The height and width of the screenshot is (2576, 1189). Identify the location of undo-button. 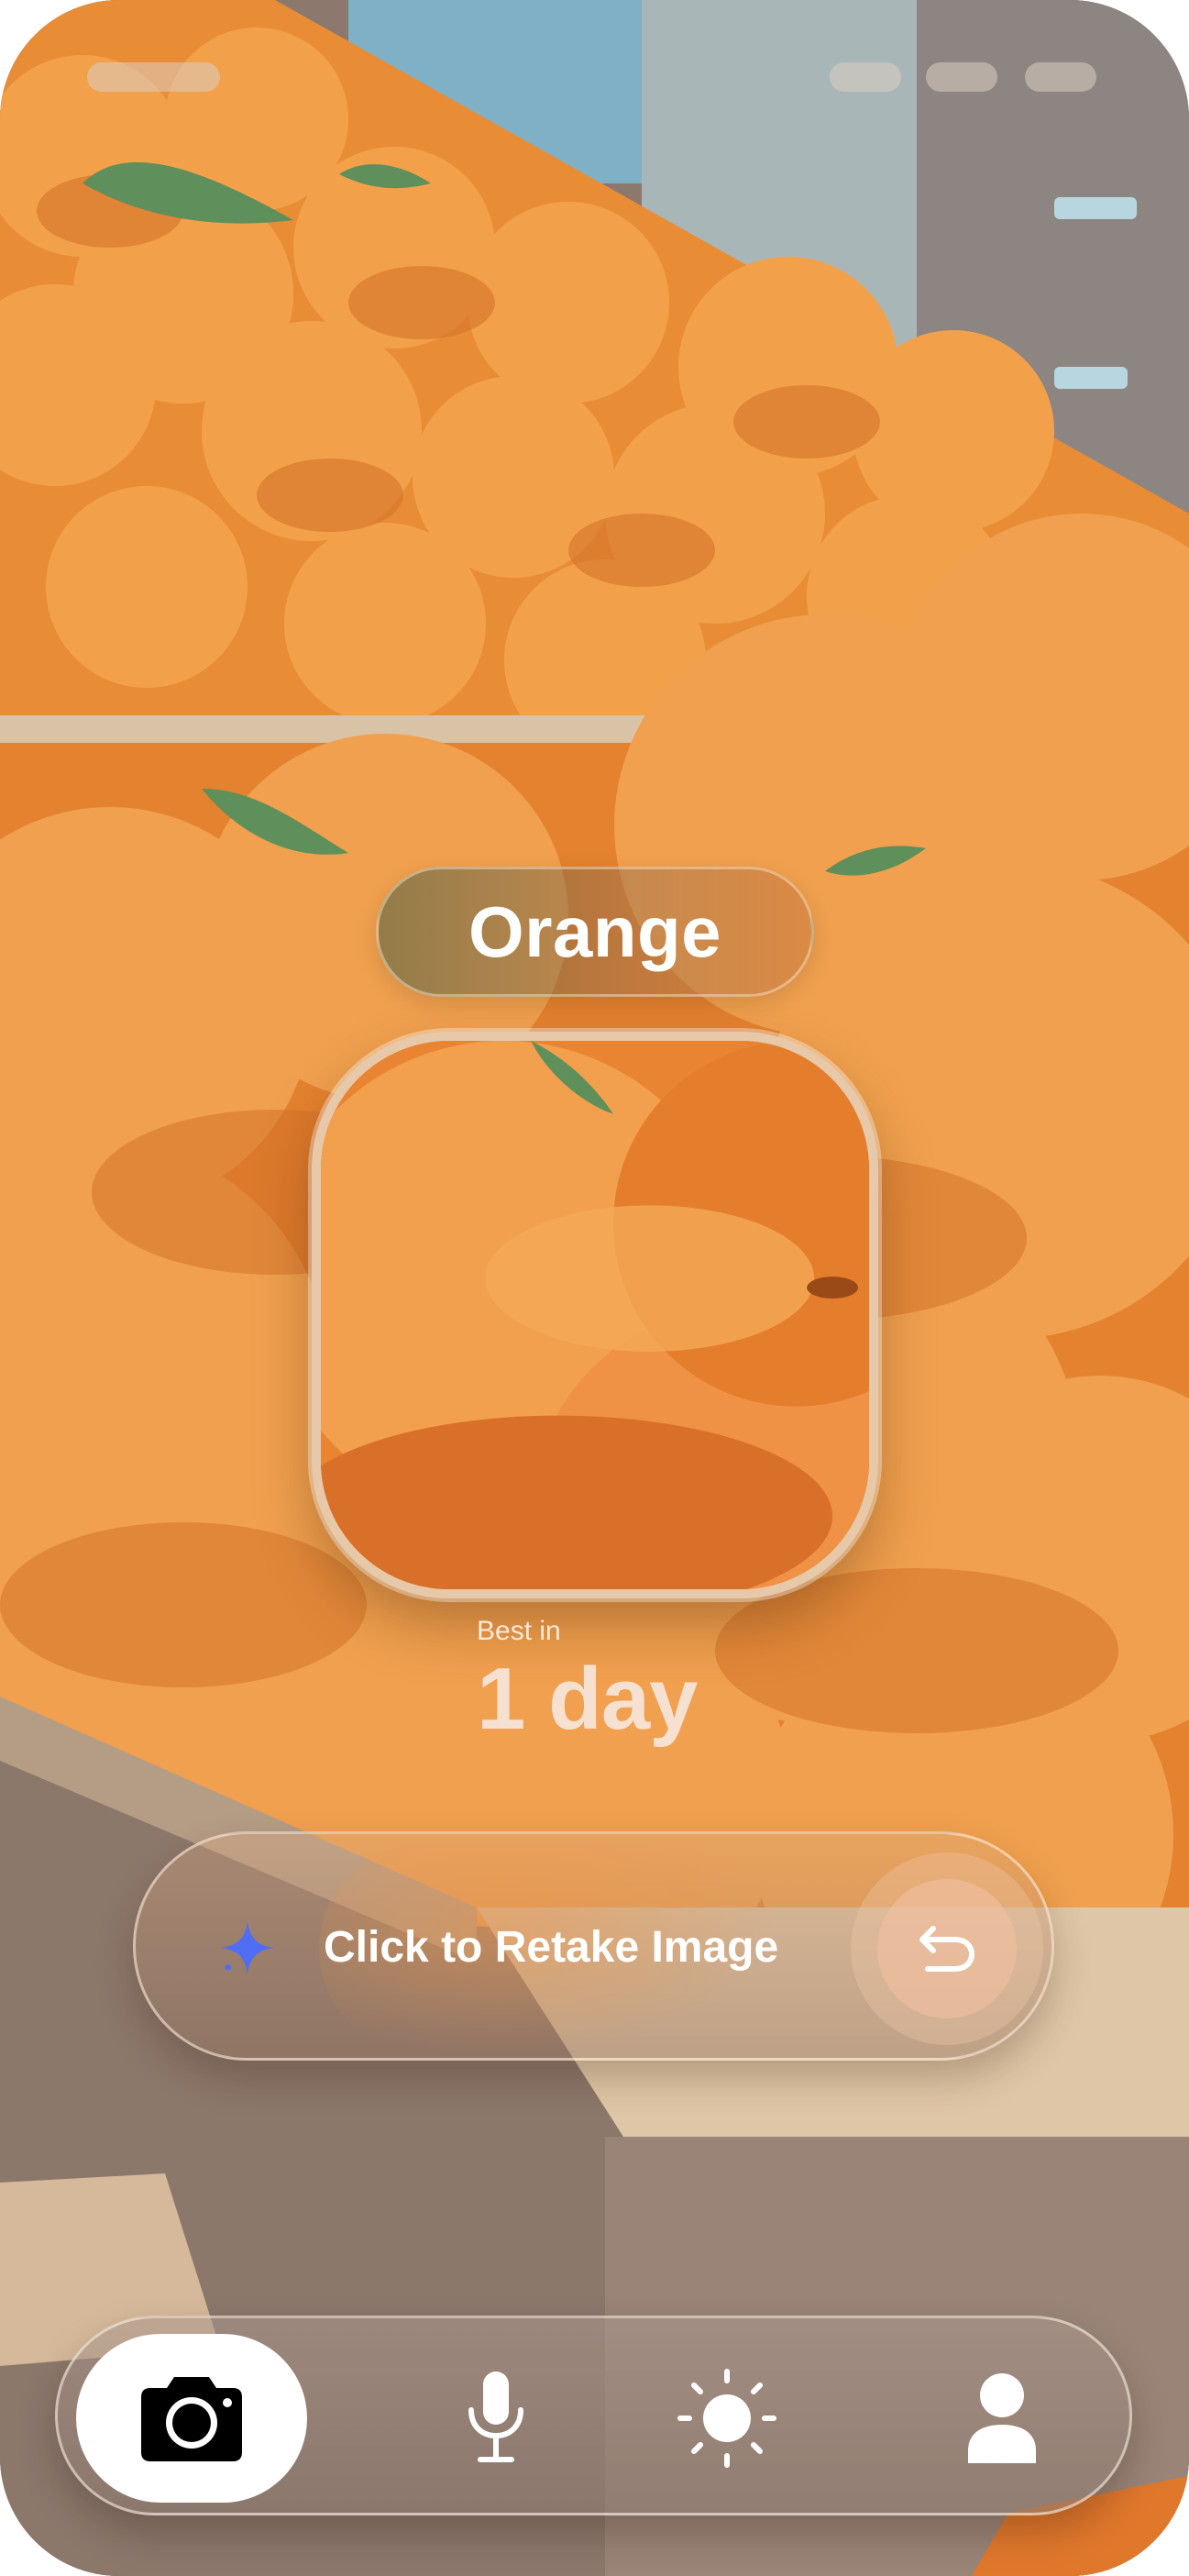
(947, 1948).